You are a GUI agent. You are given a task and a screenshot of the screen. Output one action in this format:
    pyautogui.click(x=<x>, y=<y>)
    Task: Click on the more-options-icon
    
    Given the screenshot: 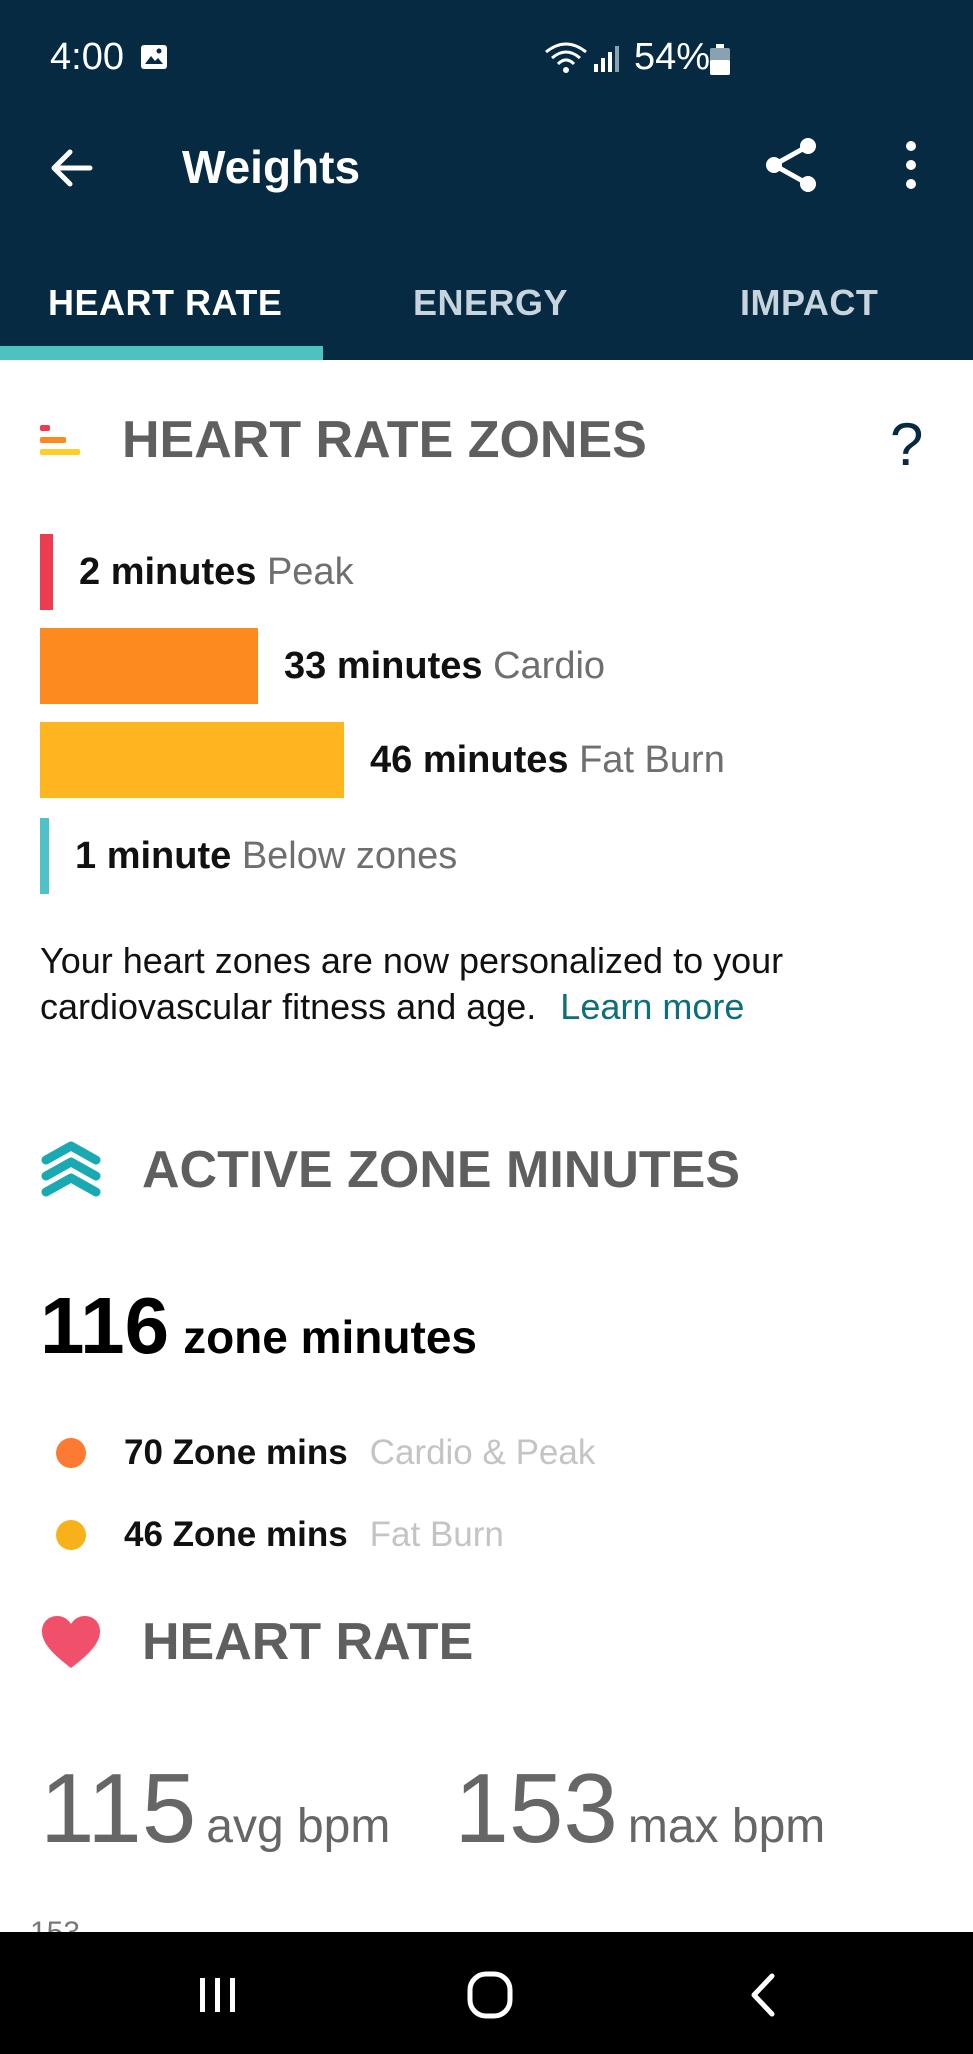 What is the action you would take?
    pyautogui.click(x=911, y=165)
    